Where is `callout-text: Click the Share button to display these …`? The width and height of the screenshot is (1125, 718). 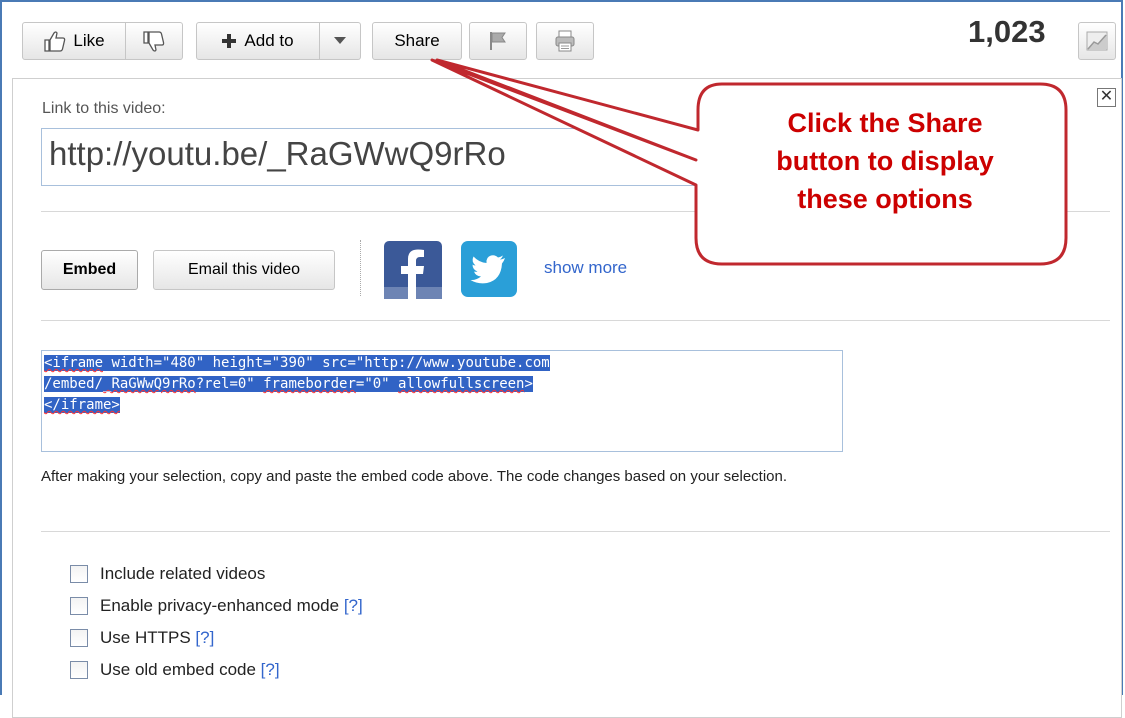
callout-text: Click the Share button to display these … is located at coordinates (885, 161).